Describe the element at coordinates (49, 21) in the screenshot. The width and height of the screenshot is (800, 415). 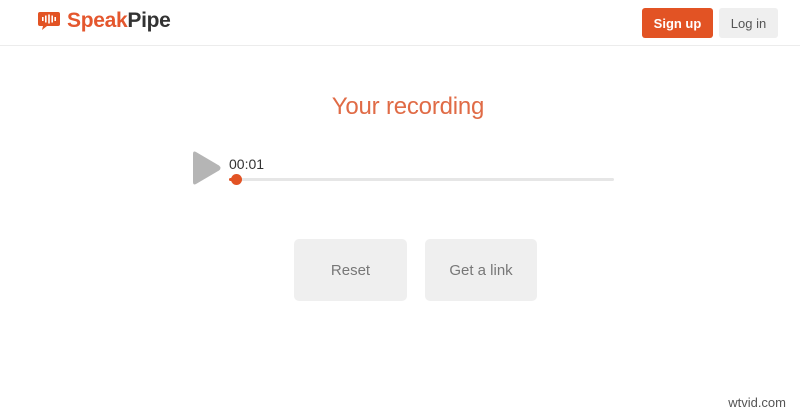
I see `speakpipe-logo-icon` at that location.